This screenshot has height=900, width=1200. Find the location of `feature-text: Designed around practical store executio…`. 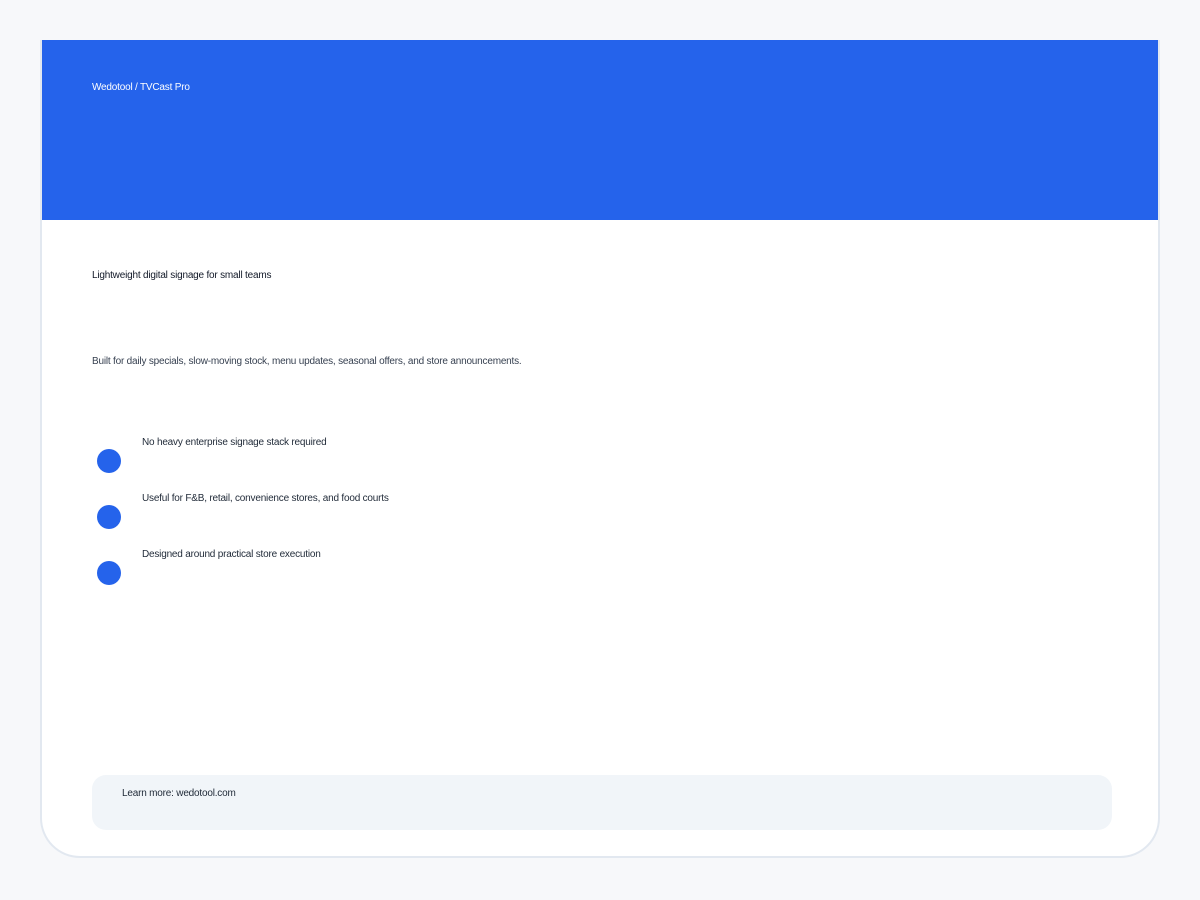

feature-text: Designed around practical store executio… is located at coordinates (231, 554).